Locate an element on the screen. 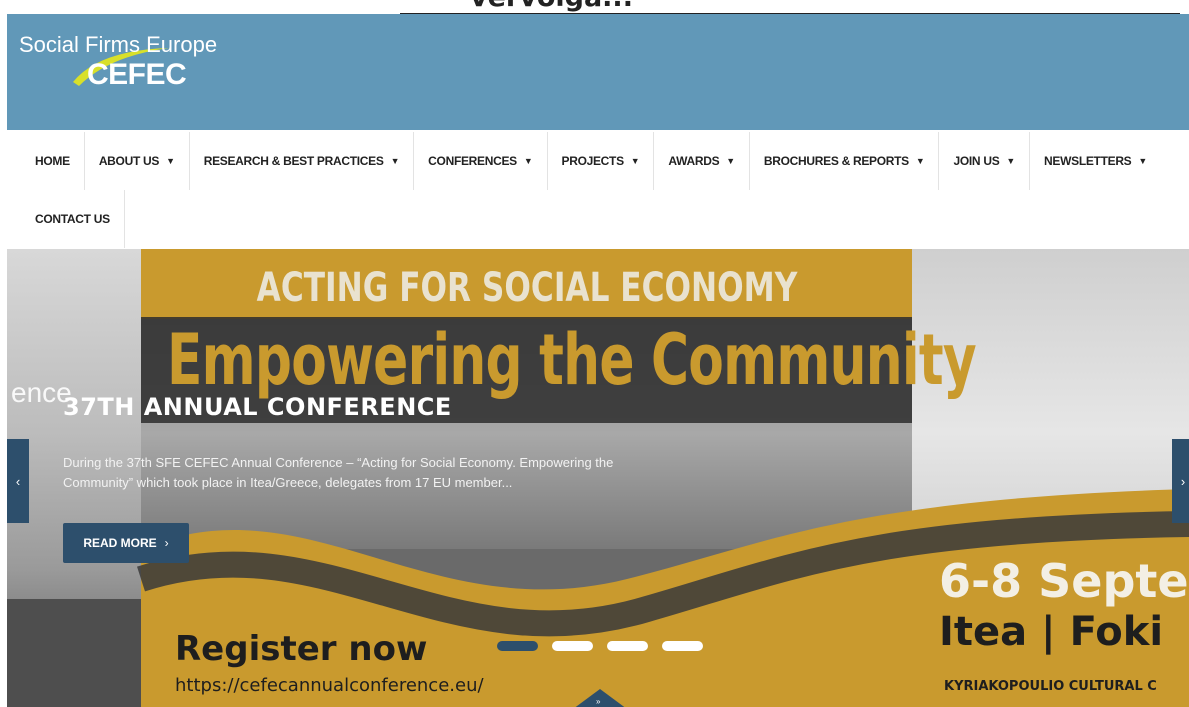 The width and height of the screenshot is (1189, 707). banner-subheadline: Empowering the Community is located at coordinates (572, 360).